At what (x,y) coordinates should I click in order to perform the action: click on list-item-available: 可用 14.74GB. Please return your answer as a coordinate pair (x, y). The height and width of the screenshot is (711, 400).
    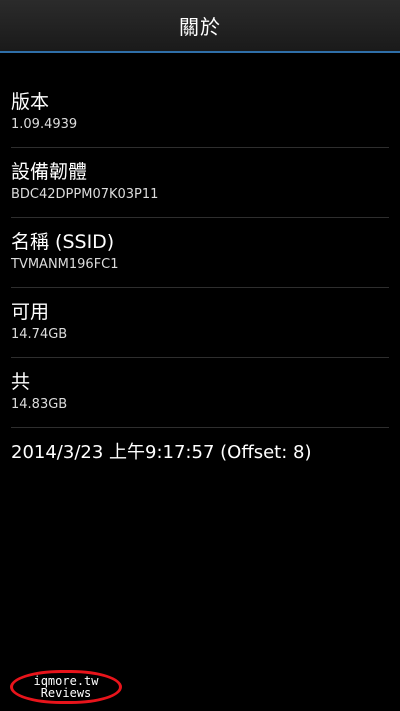
    Looking at the image, I should click on (200, 323).